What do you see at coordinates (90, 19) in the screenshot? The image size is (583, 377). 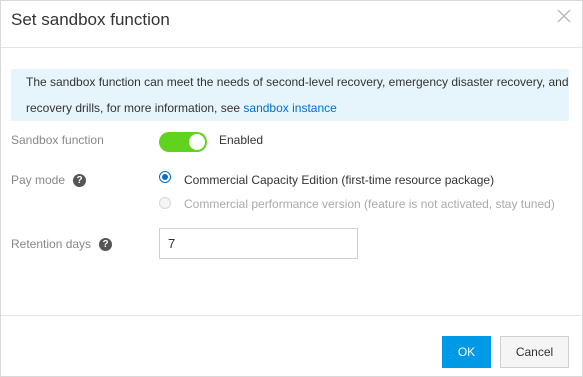 I see `dialog-title: Set sandbox function` at bounding box center [90, 19].